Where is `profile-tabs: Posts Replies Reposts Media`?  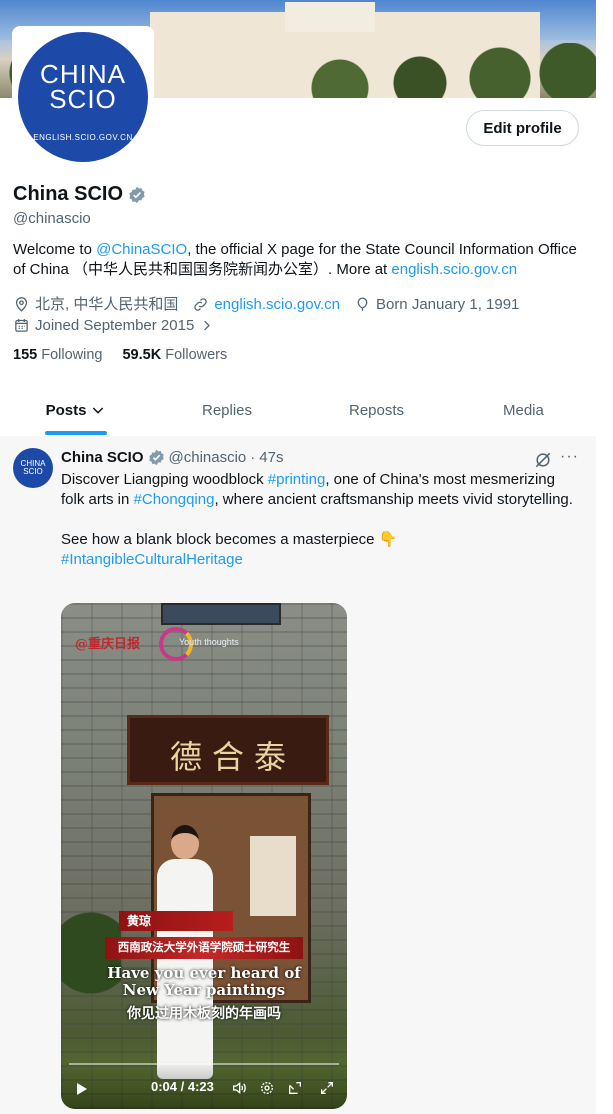 profile-tabs: Posts Replies Reposts Media is located at coordinates (298, 412).